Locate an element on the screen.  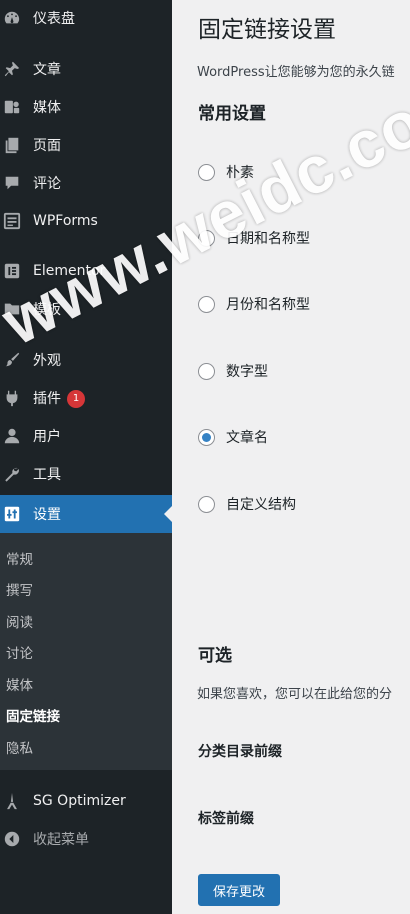
radio-button-checked is located at coordinates (206, 437).